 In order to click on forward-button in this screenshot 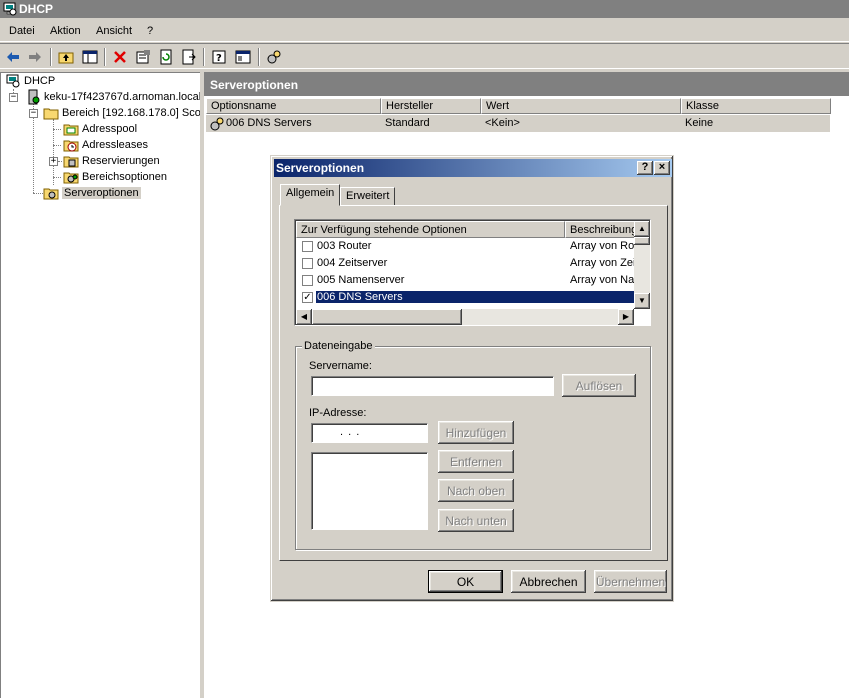, I will do `click(35, 57)`.